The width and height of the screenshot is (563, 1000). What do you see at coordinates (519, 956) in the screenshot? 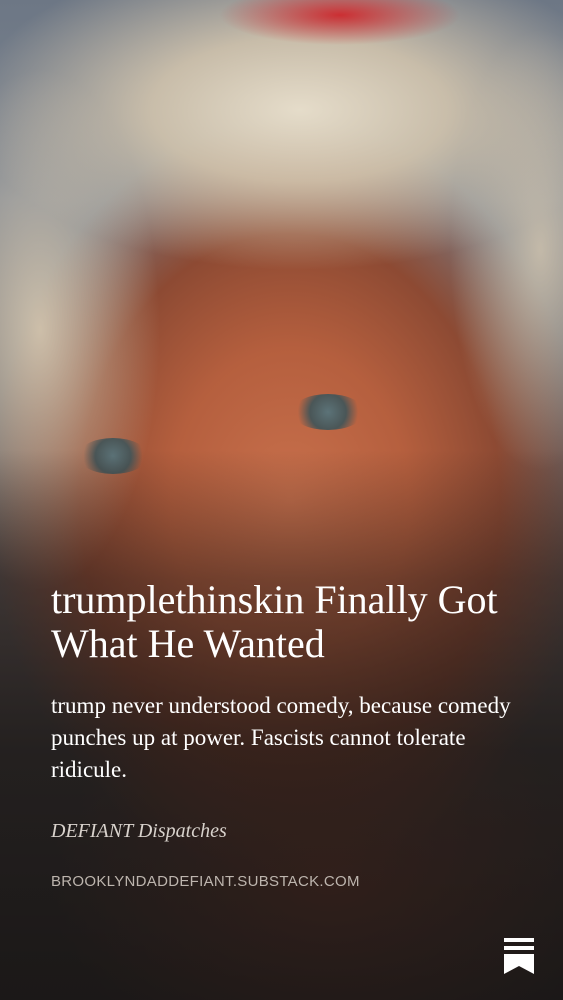
I see `substack-bookmark-icon` at bounding box center [519, 956].